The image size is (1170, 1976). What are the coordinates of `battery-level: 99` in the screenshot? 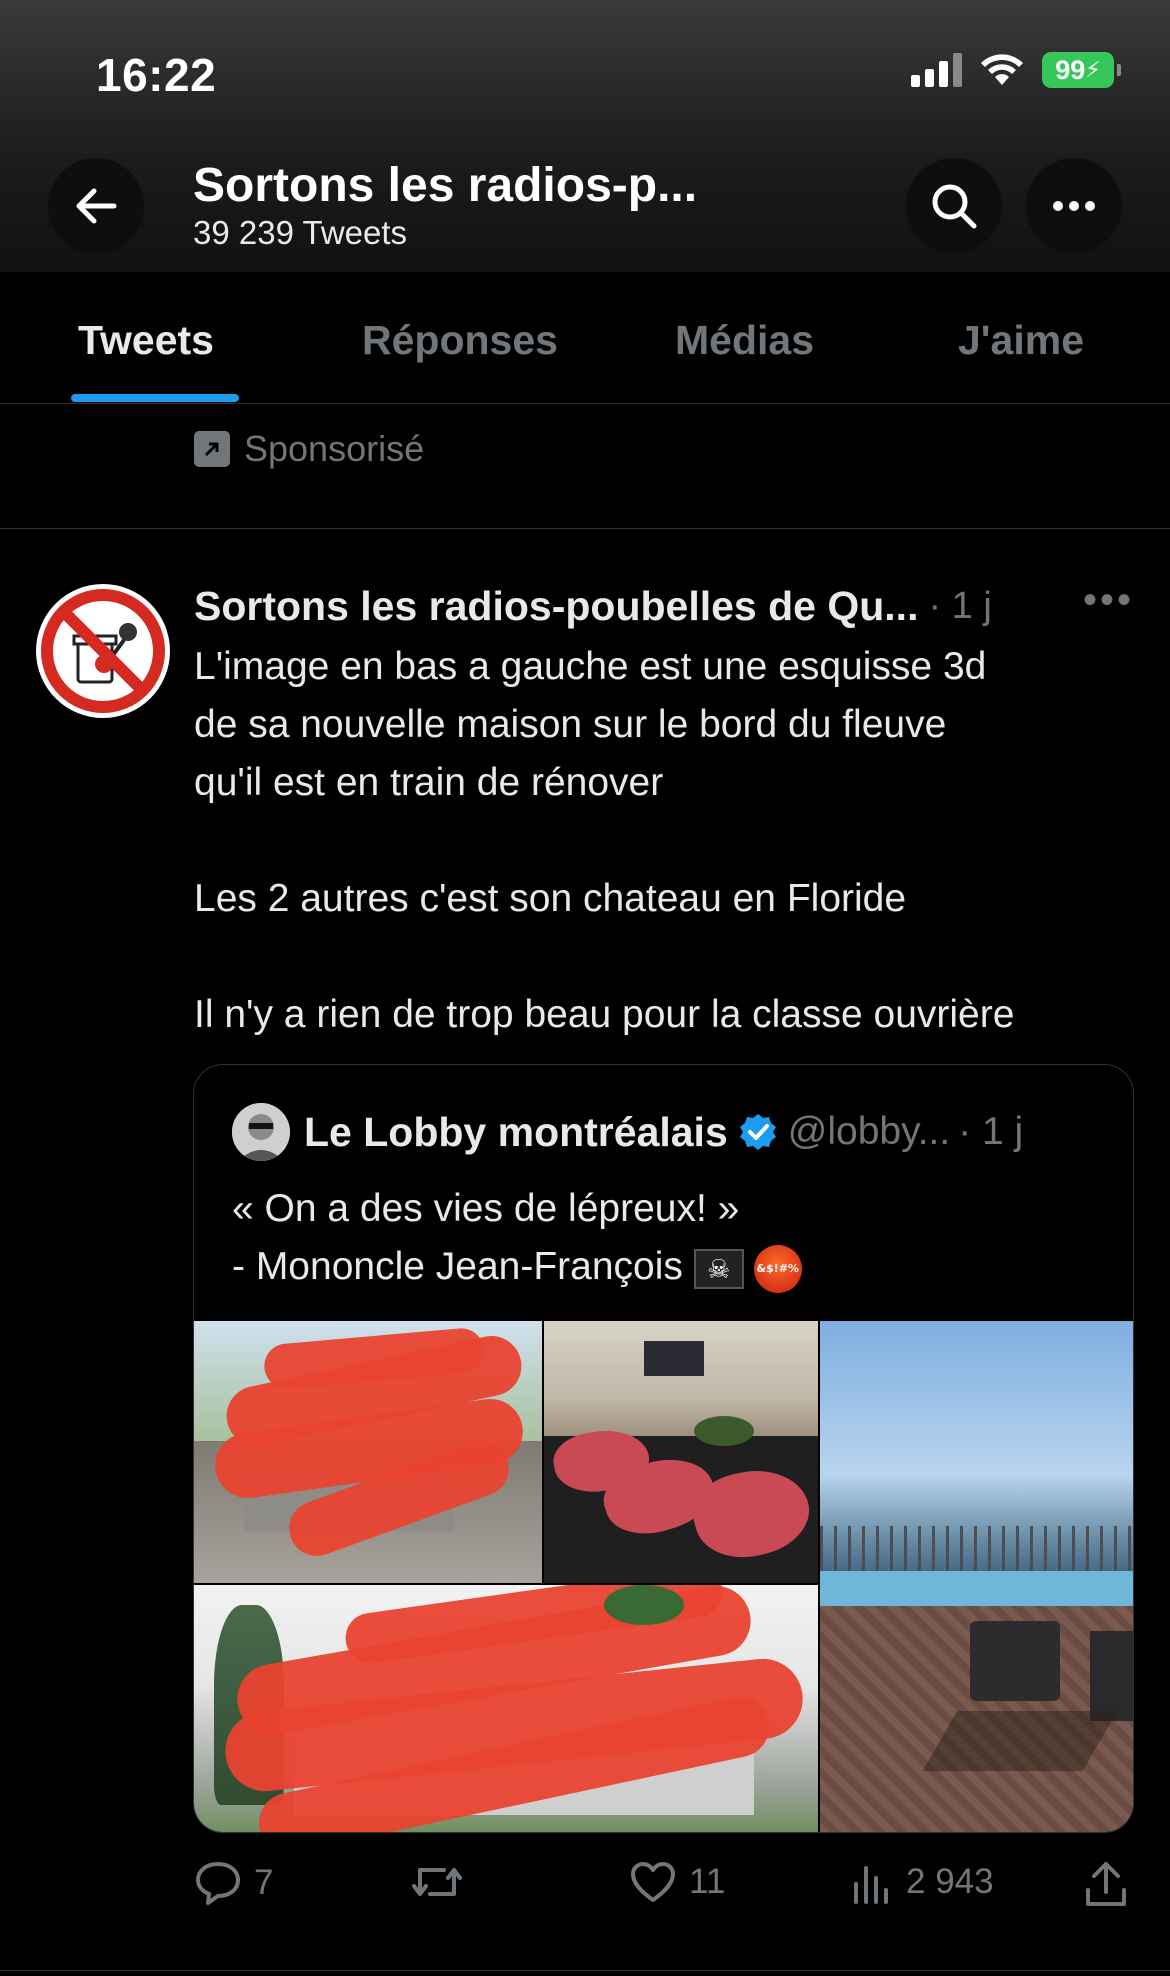 It's located at (1070, 69).